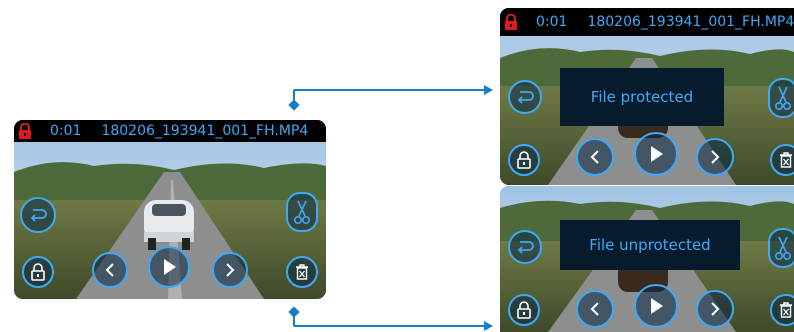  I want to click on status-message: File protected, so click(642, 97).